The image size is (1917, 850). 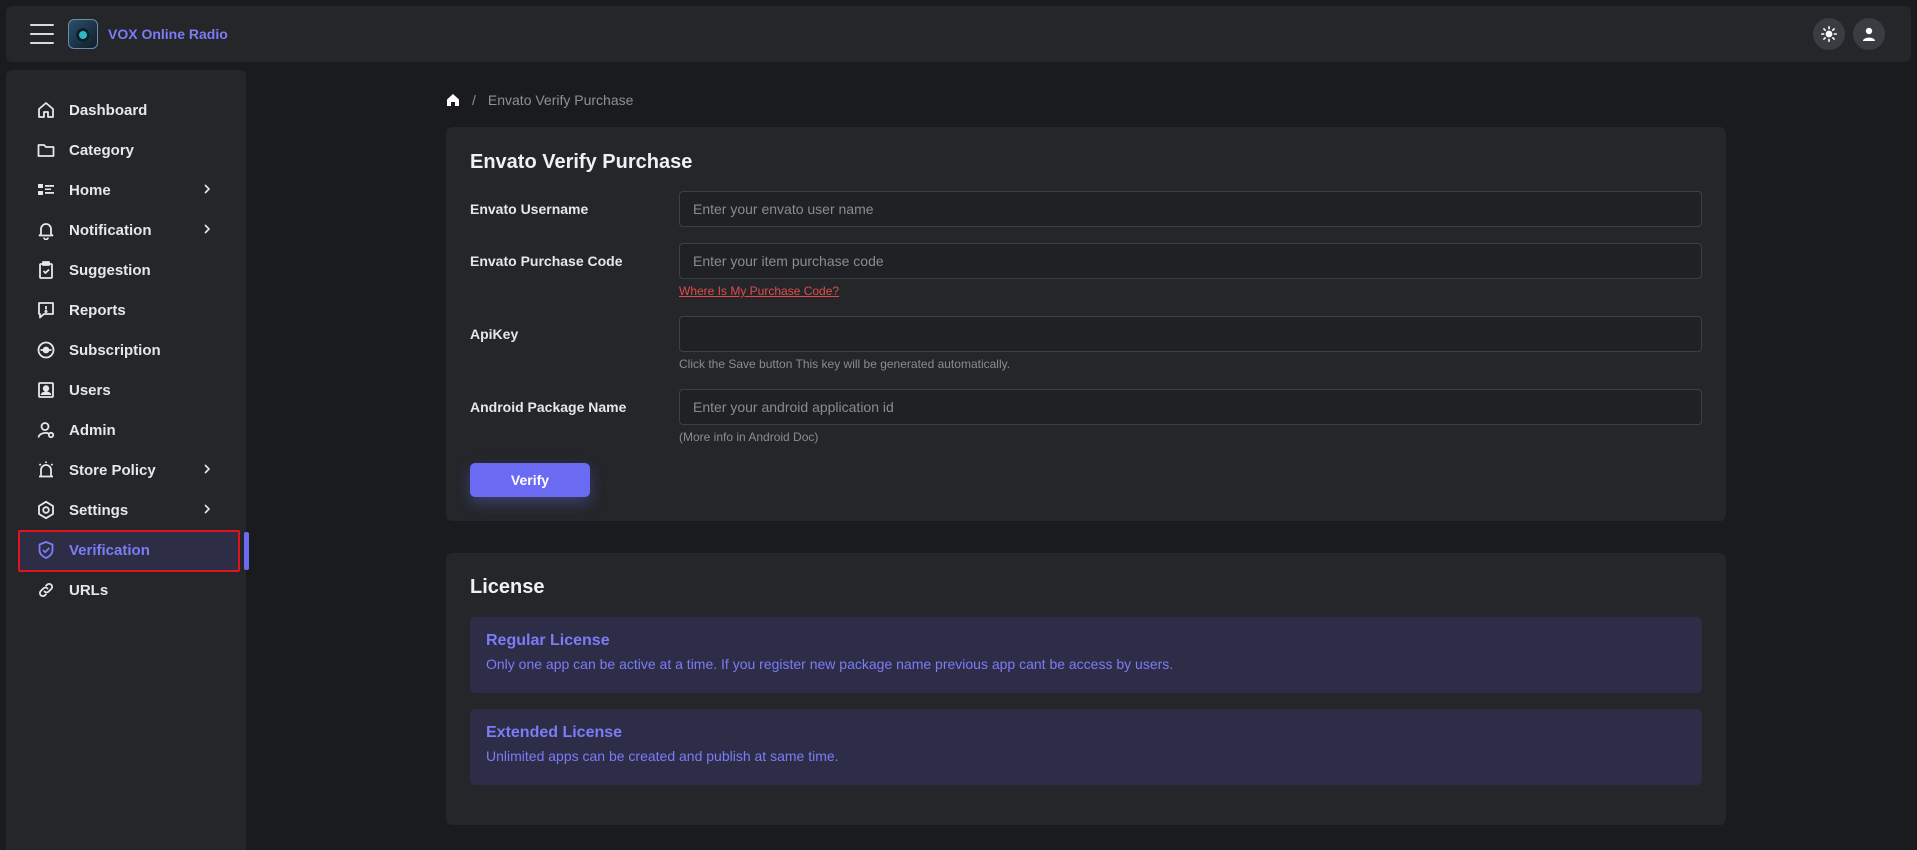 I want to click on regular-license-title: Regular License, so click(x=548, y=640).